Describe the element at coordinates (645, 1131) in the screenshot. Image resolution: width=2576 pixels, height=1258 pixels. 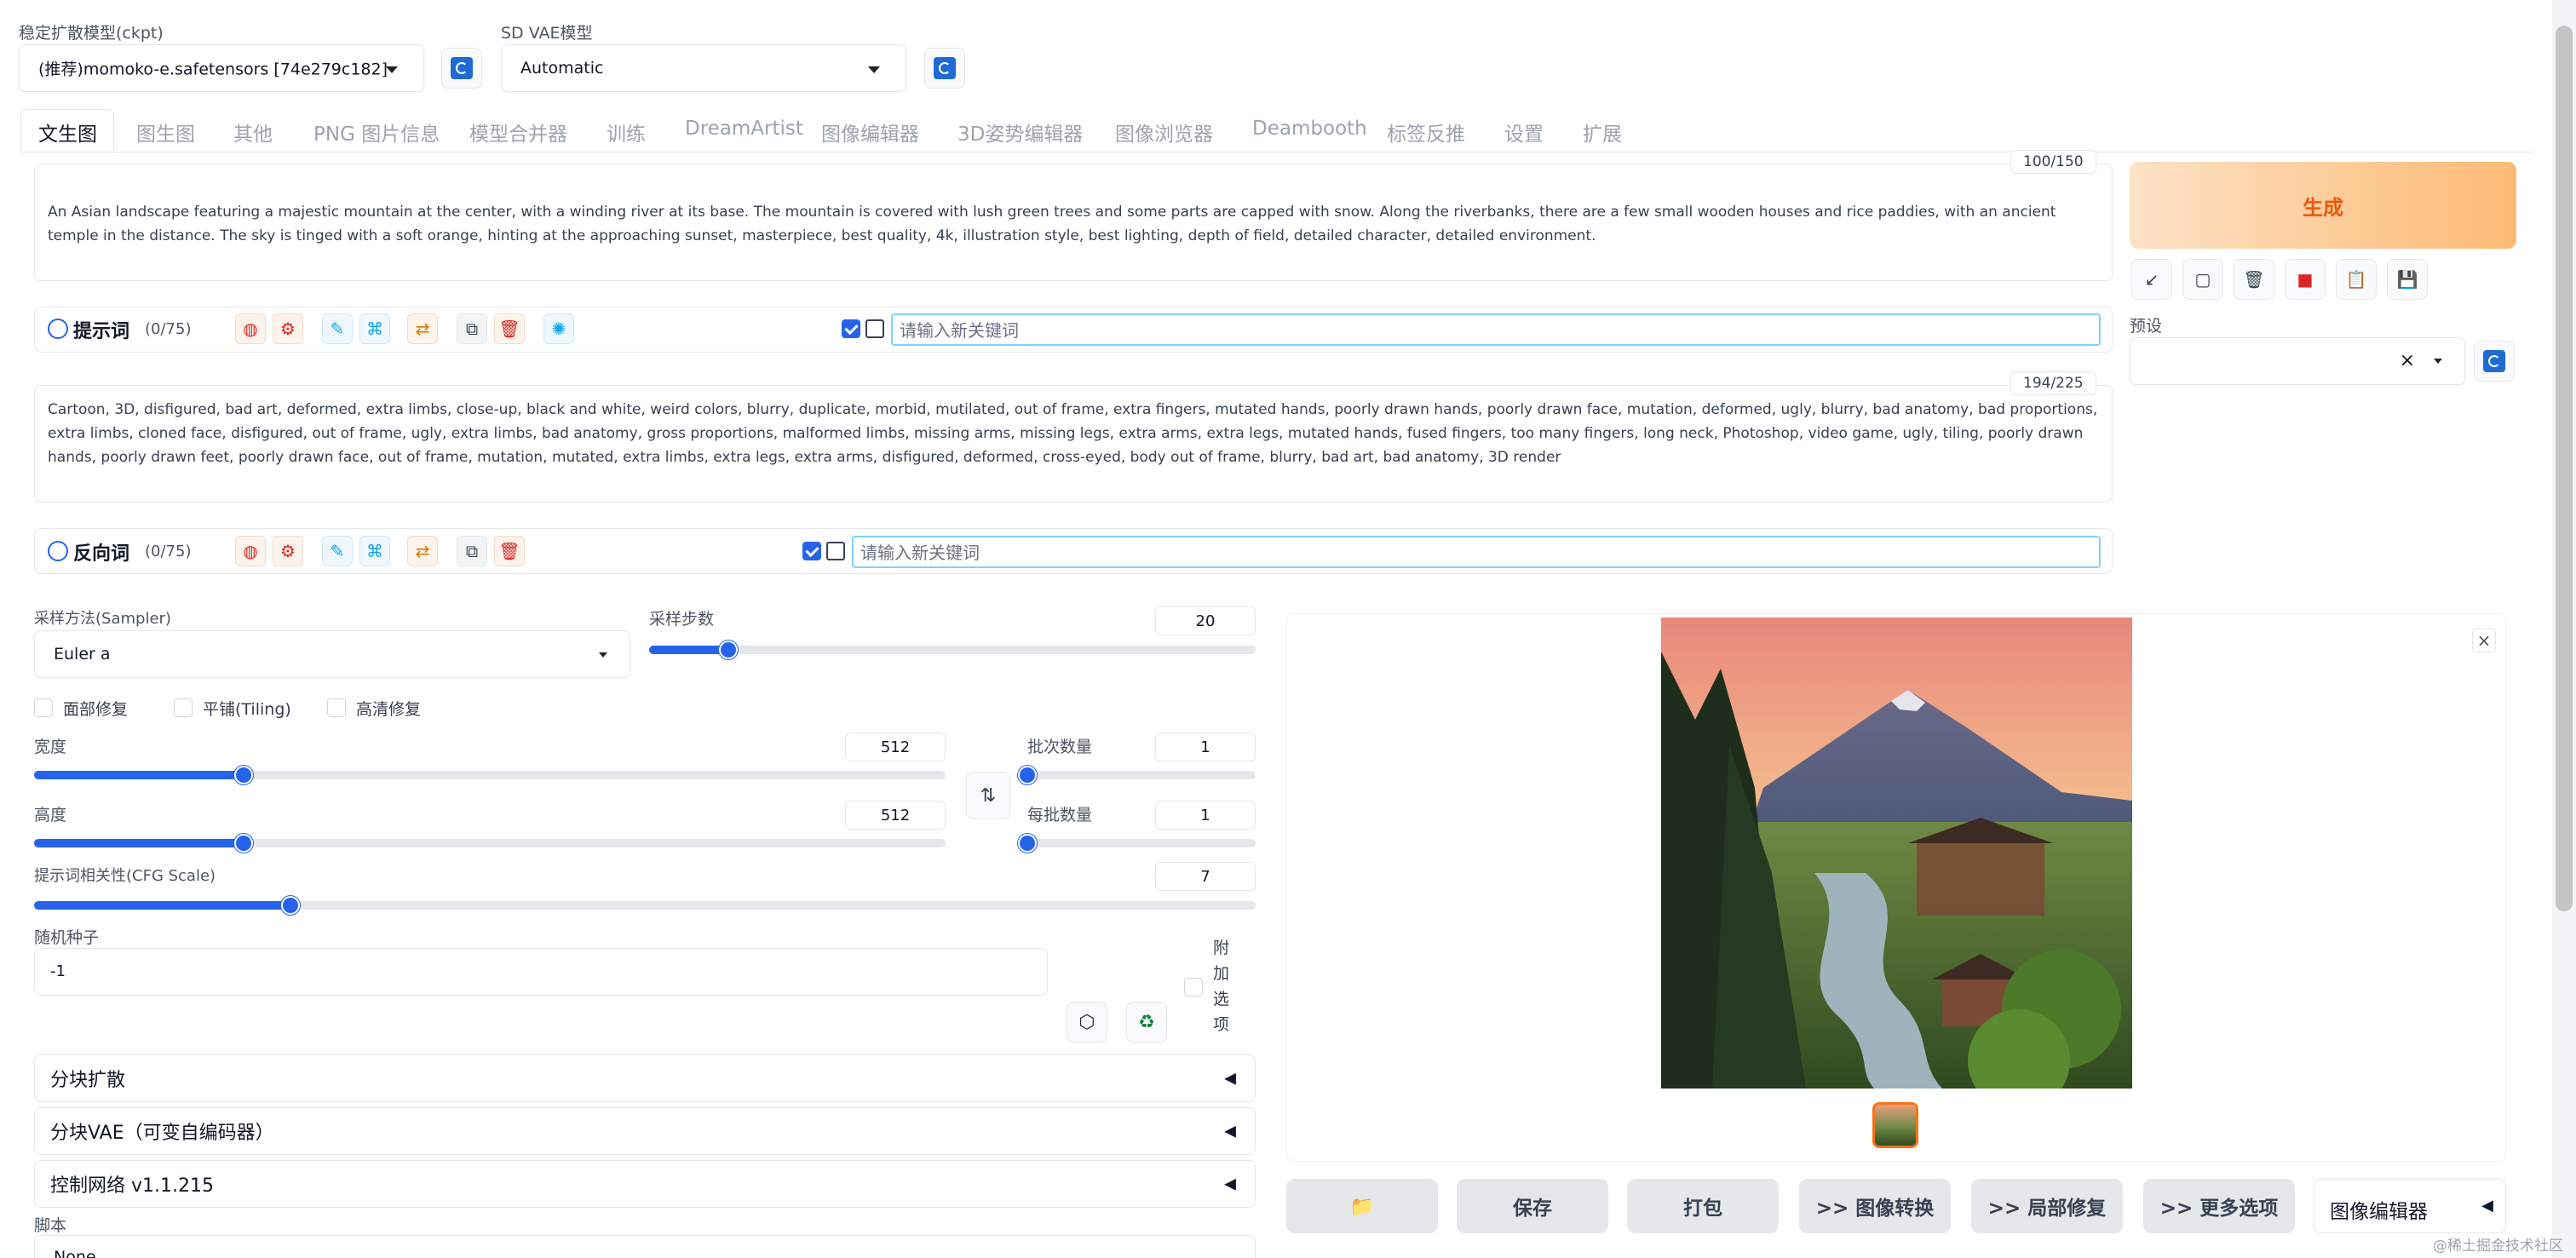
I see `tiled-vae-accordion: 分块VAE（可变自编码器） ◀` at that location.